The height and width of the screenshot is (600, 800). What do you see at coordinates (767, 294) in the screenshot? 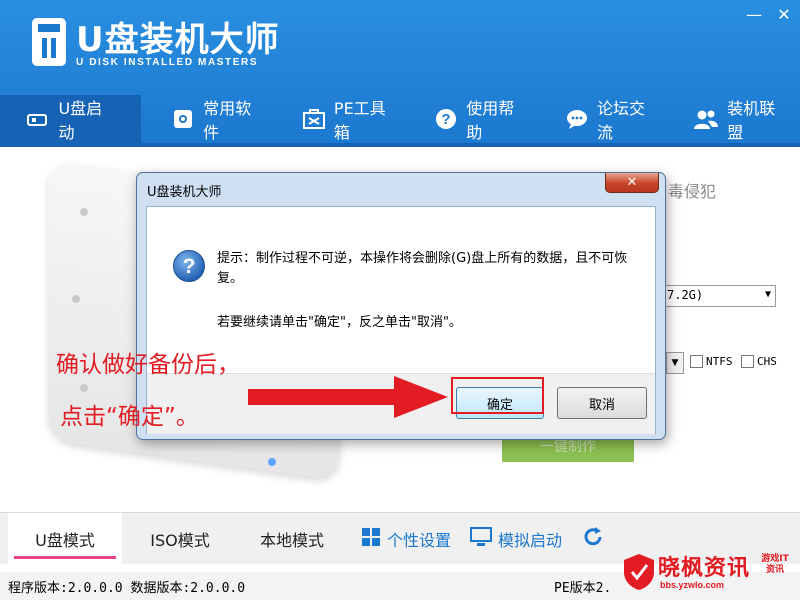
I see `dropdown-arrow-icon: ▼` at bounding box center [767, 294].